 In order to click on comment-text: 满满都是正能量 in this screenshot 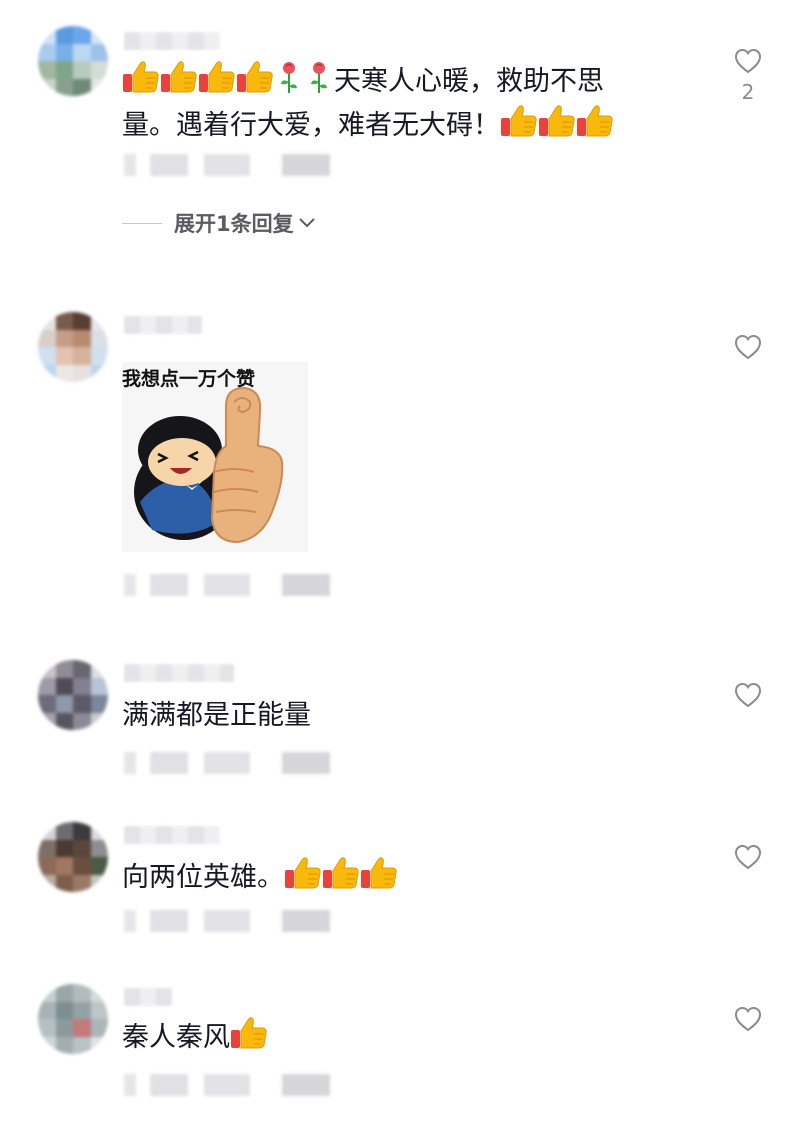, I will do `click(216, 715)`.